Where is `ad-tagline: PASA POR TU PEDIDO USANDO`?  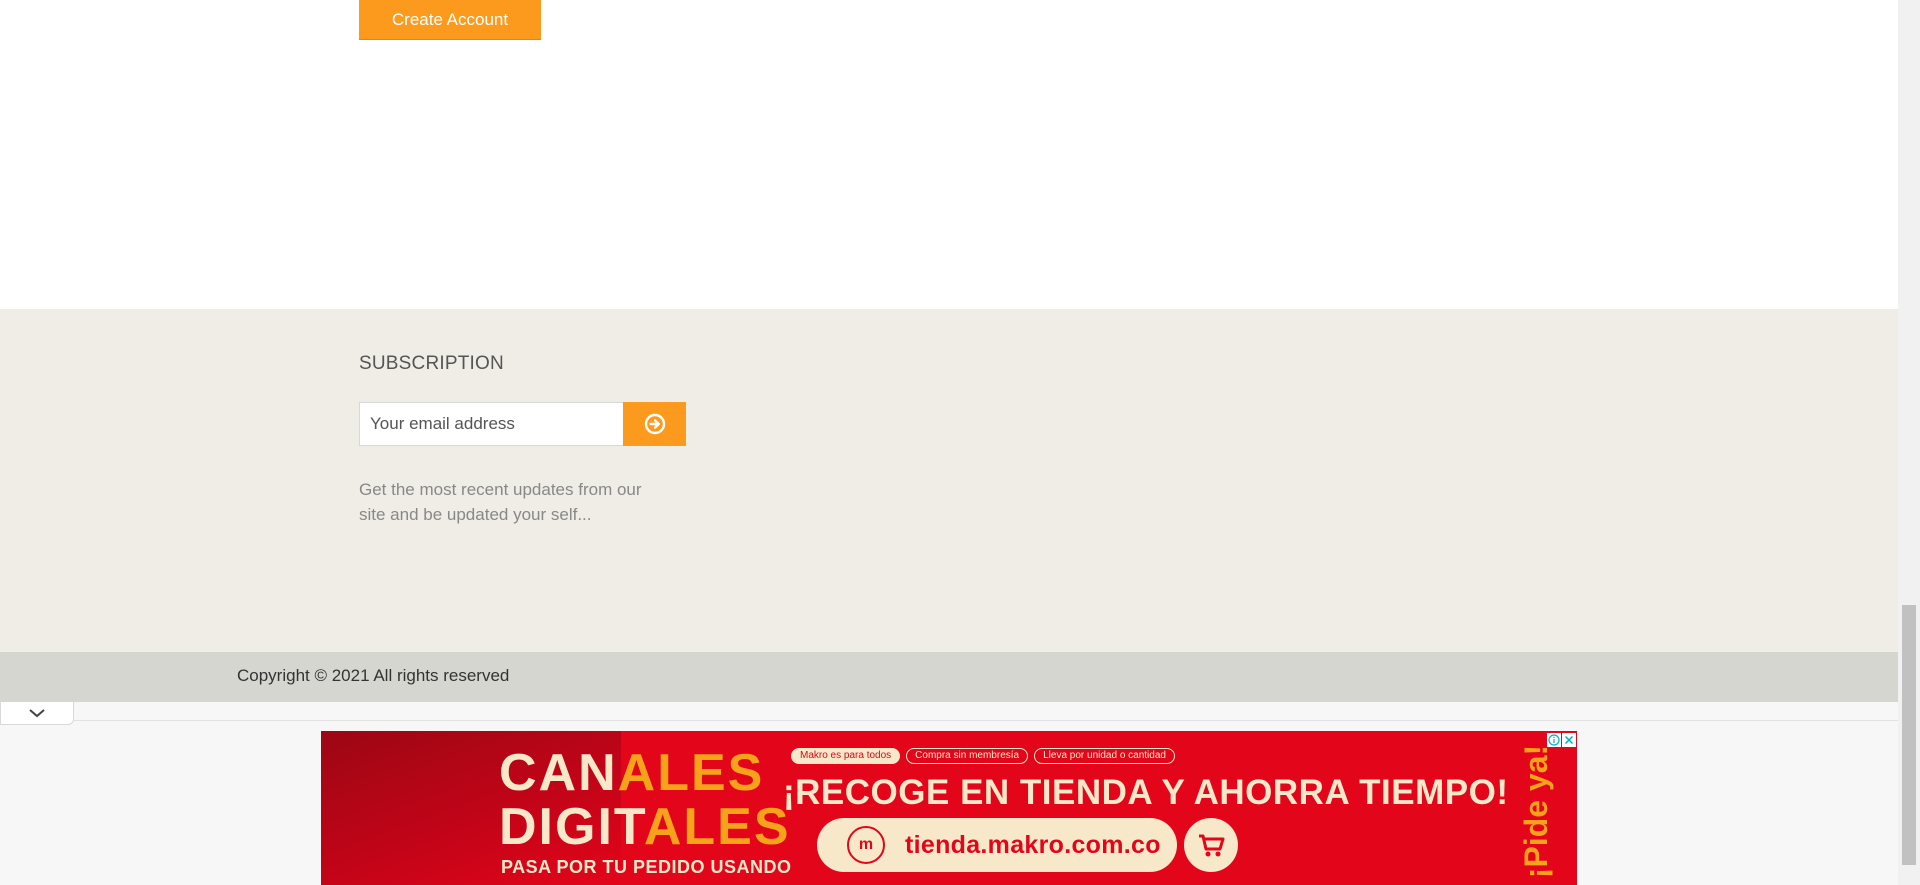 ad-tagline: PASA POR TU PEDIDO USANDO is located at coordinates (646, 867).